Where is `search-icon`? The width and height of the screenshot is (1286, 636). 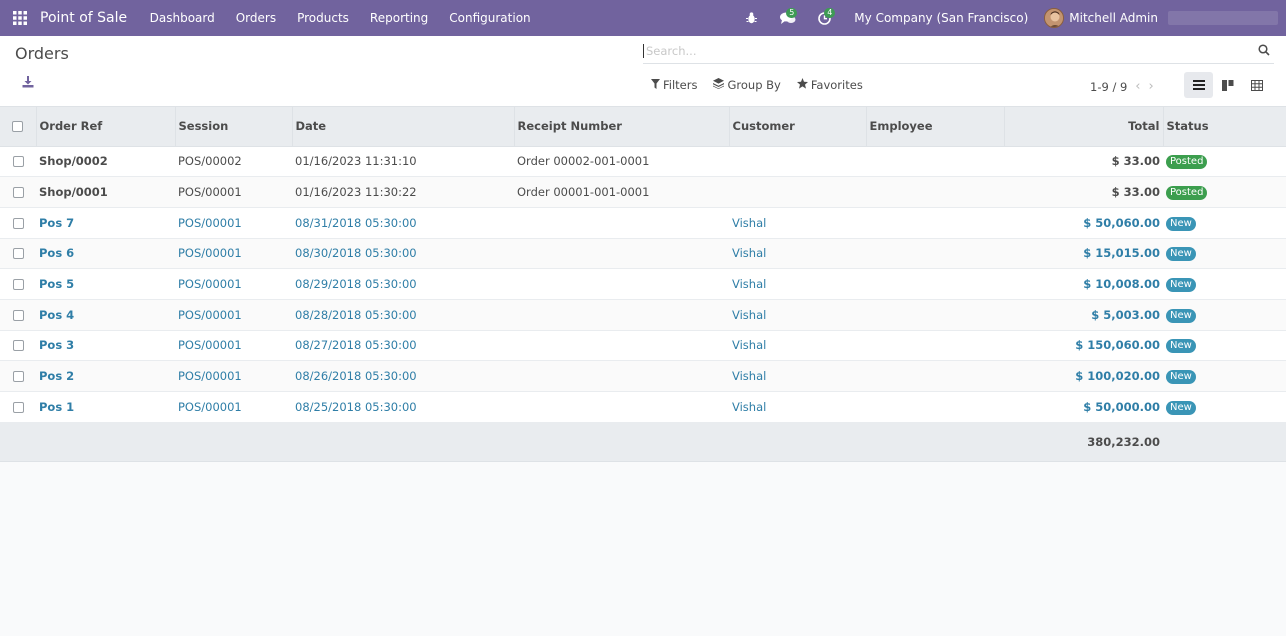
search-icon is located at coordinates (1264, 51).